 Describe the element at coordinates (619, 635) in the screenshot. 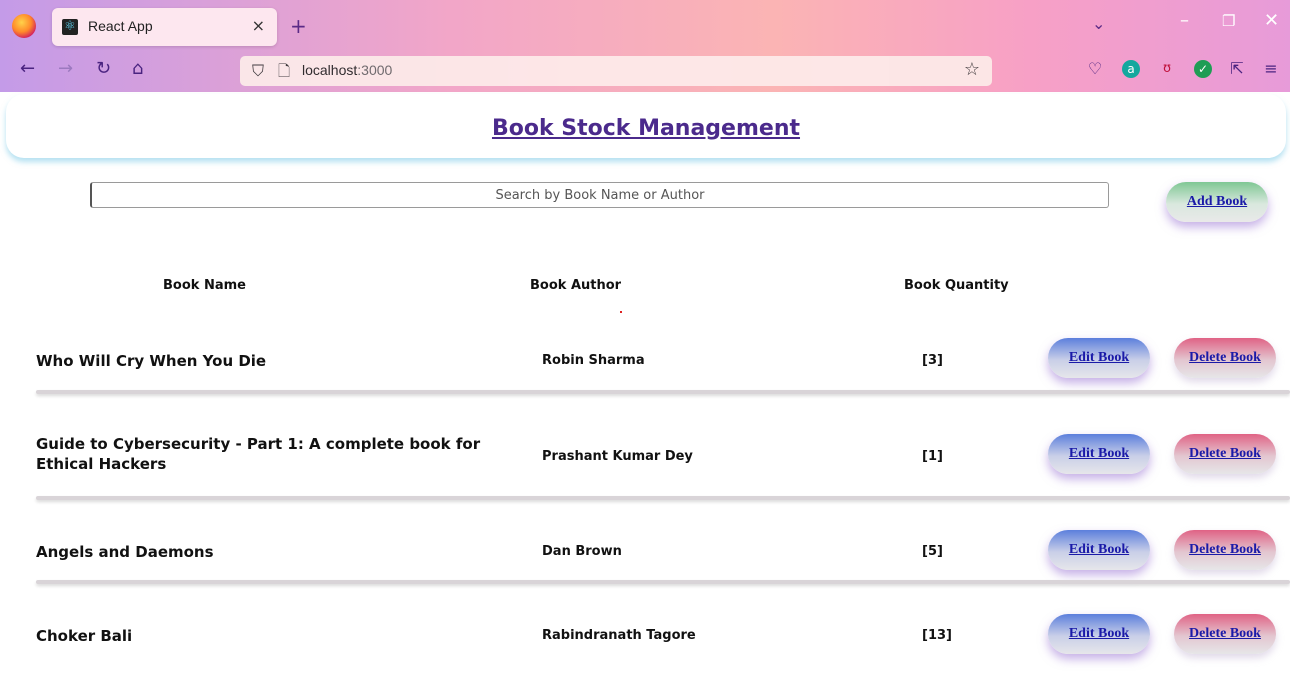

I see `book-author: Rabindranath Tagore` at that location.